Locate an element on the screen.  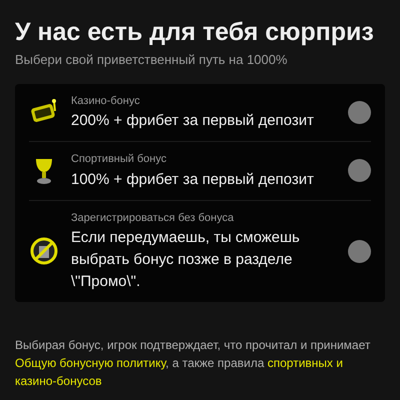
option-label: Спортивный бонус is located at coordinates (119, 159).